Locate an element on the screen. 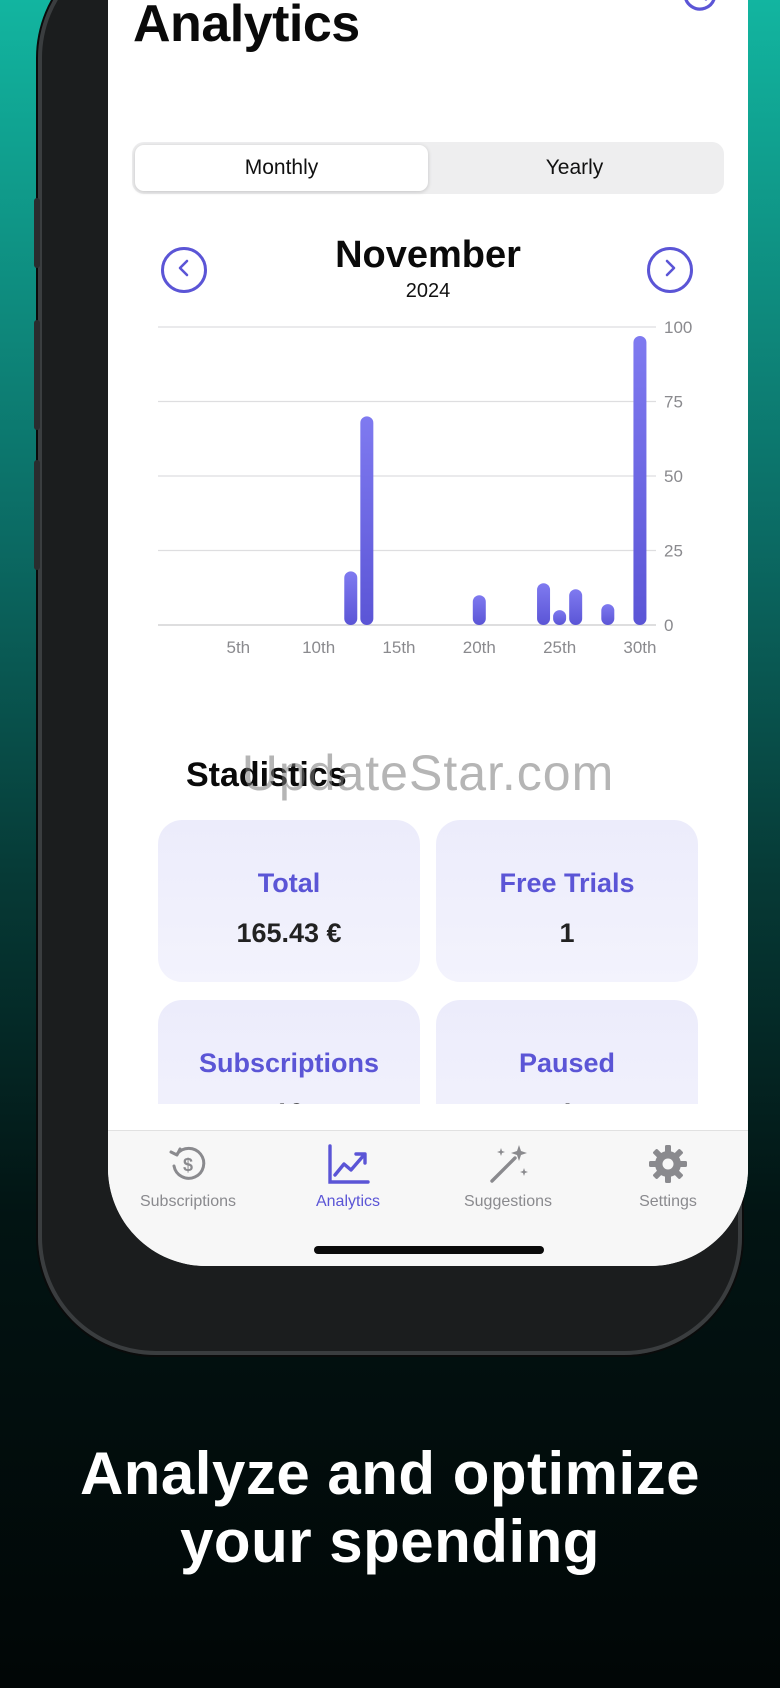 The image size is (780, 1688). stat-value: 10 is located at coordinates (289, 1101).